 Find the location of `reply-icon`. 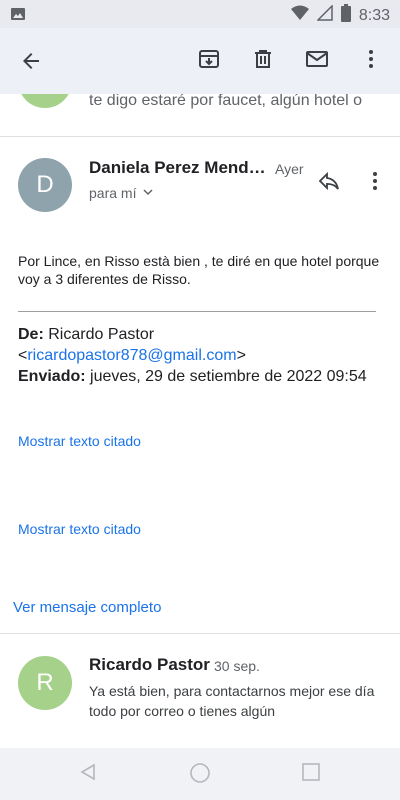

reply-icon is located at coordinates (329, 181).